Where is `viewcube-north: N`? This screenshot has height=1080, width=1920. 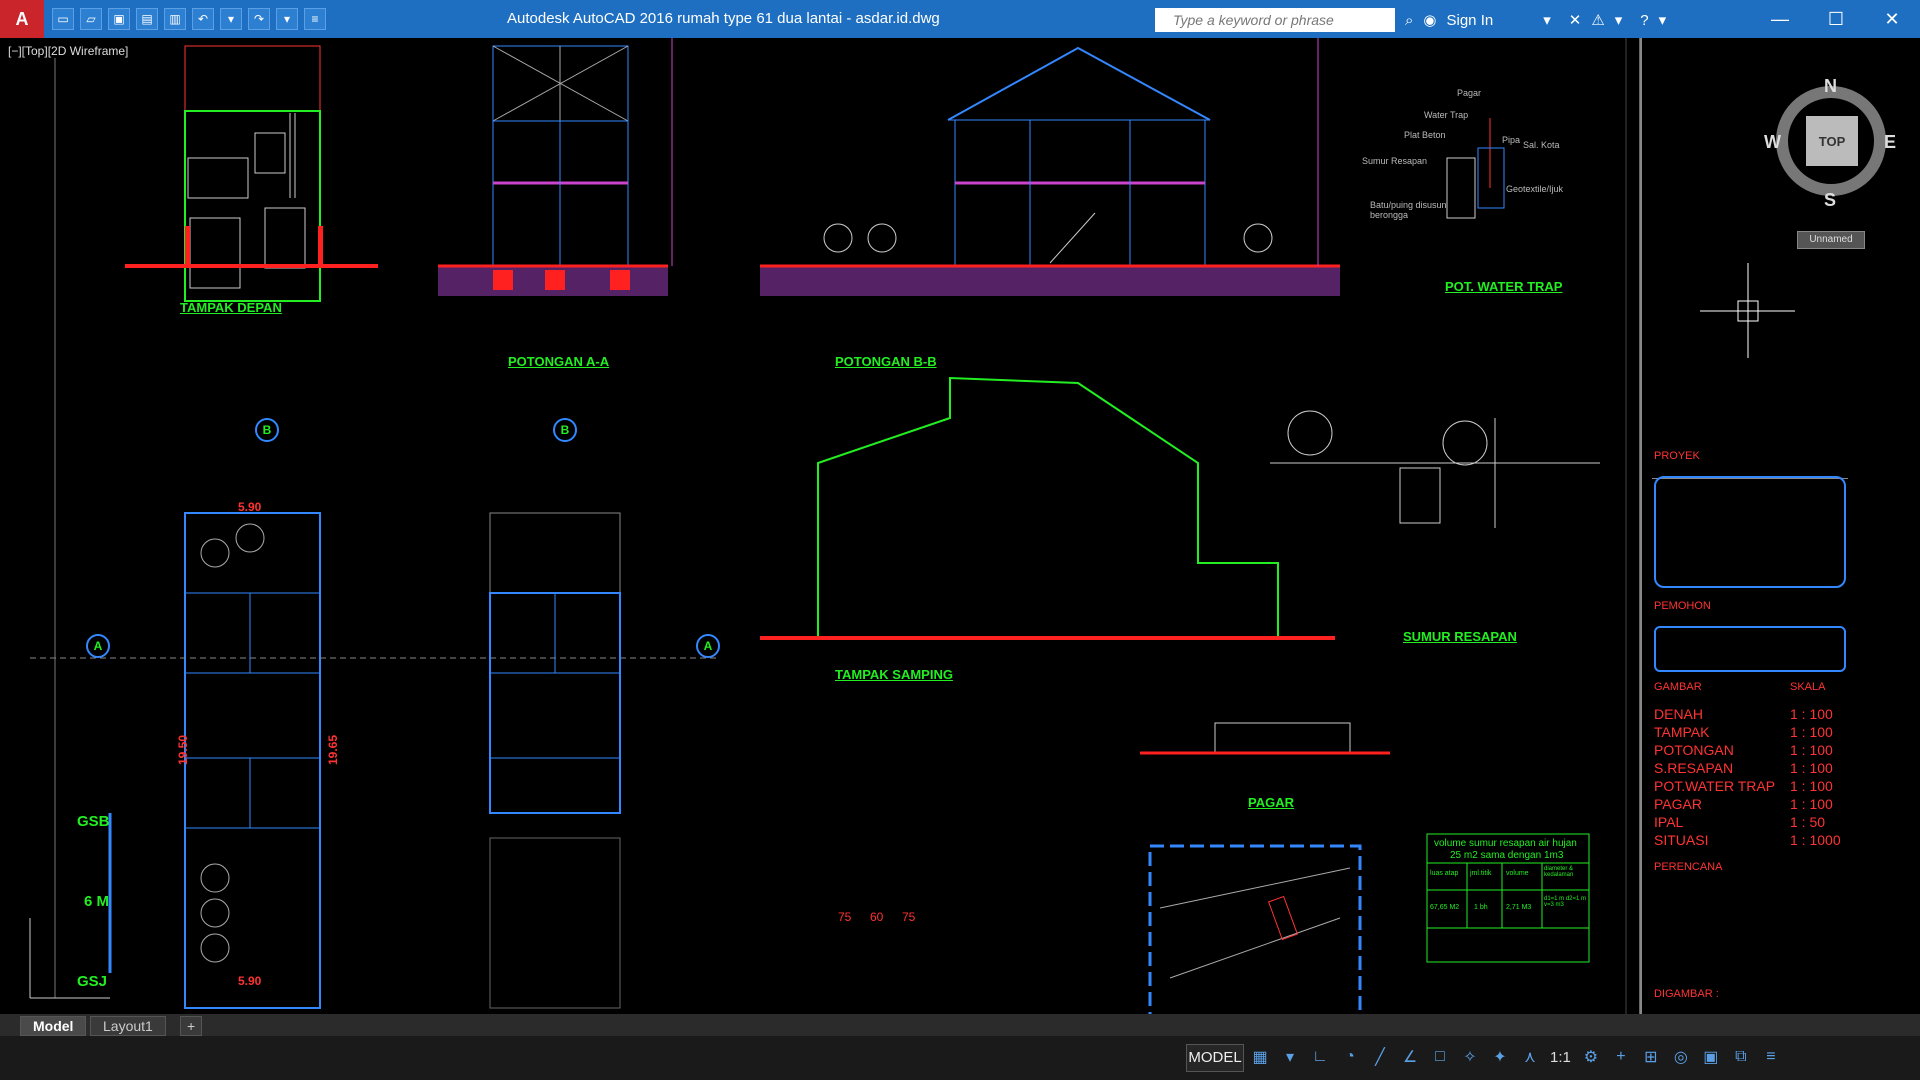 viewcube-north: N is located at coordinates (1830, 86).